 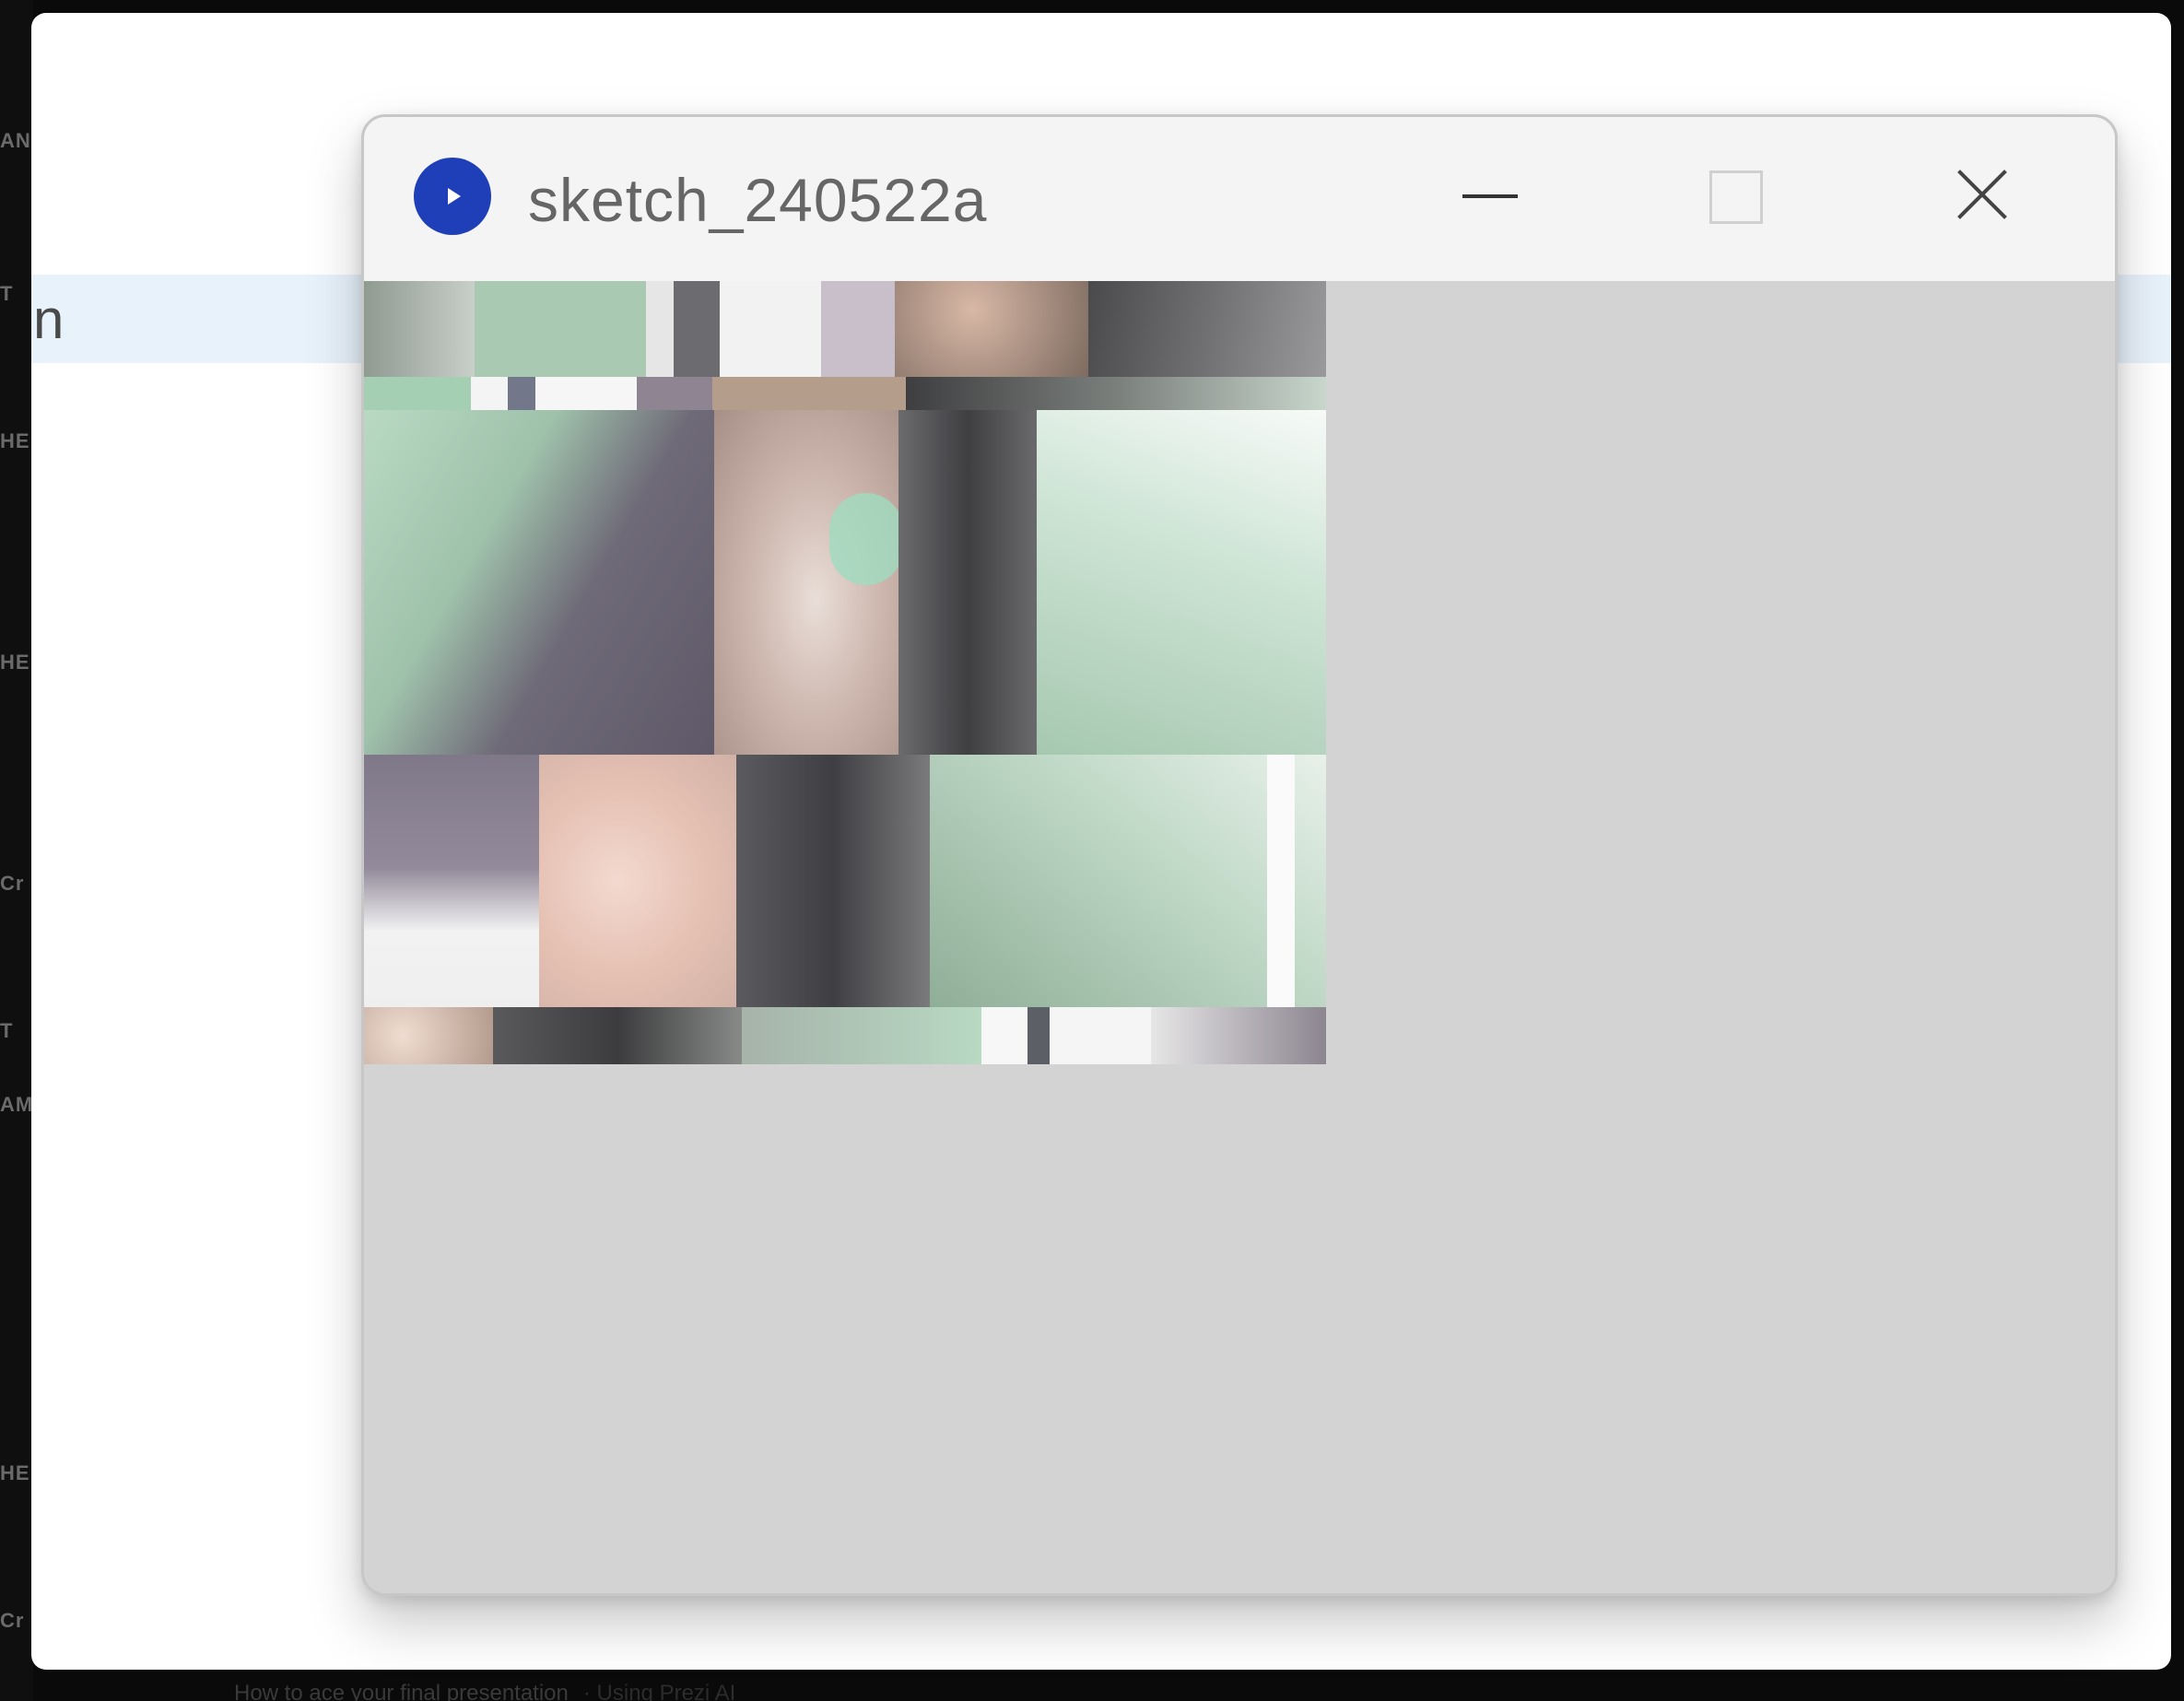 I want to click on maximize-icon, so click(x=1734, y=195).